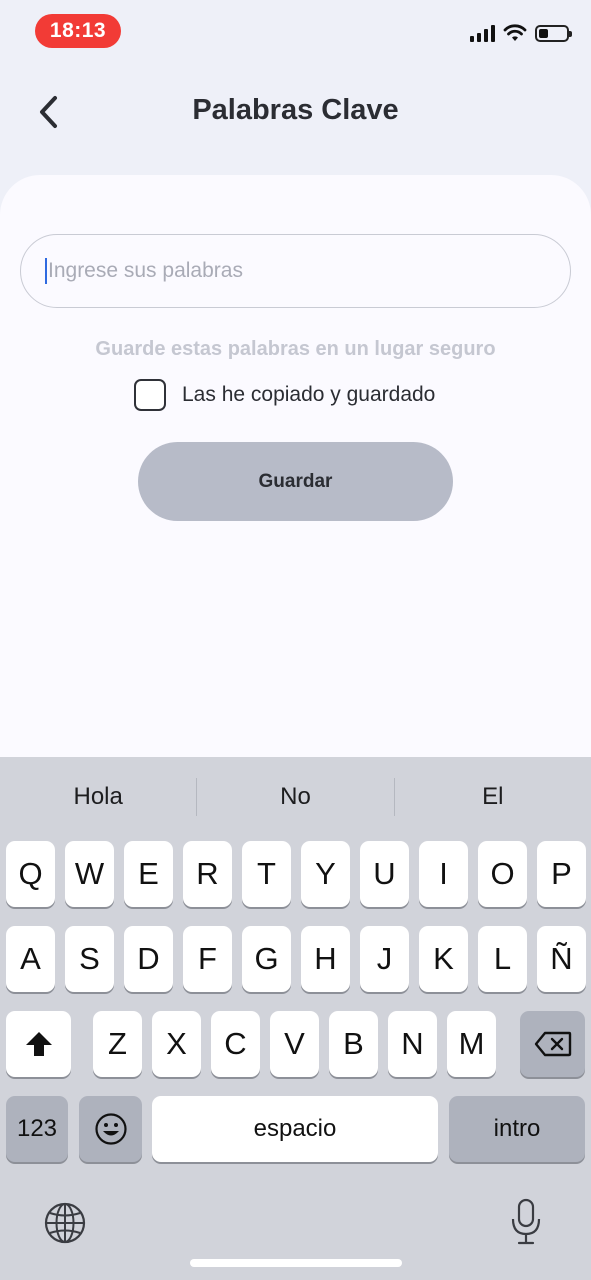 The width and height of the screenshot is (591, 1280). I want to click on key-d: D, so click(148, 959).